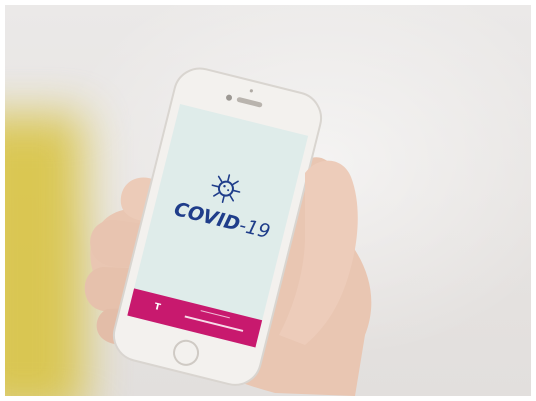 Image resolution: width=536 pixels, height=401 pixels. What do you see at coordinates (157, 307) in the screenshot?
I see `telekom-logo-icon: T` at bounding box center [157, 307].